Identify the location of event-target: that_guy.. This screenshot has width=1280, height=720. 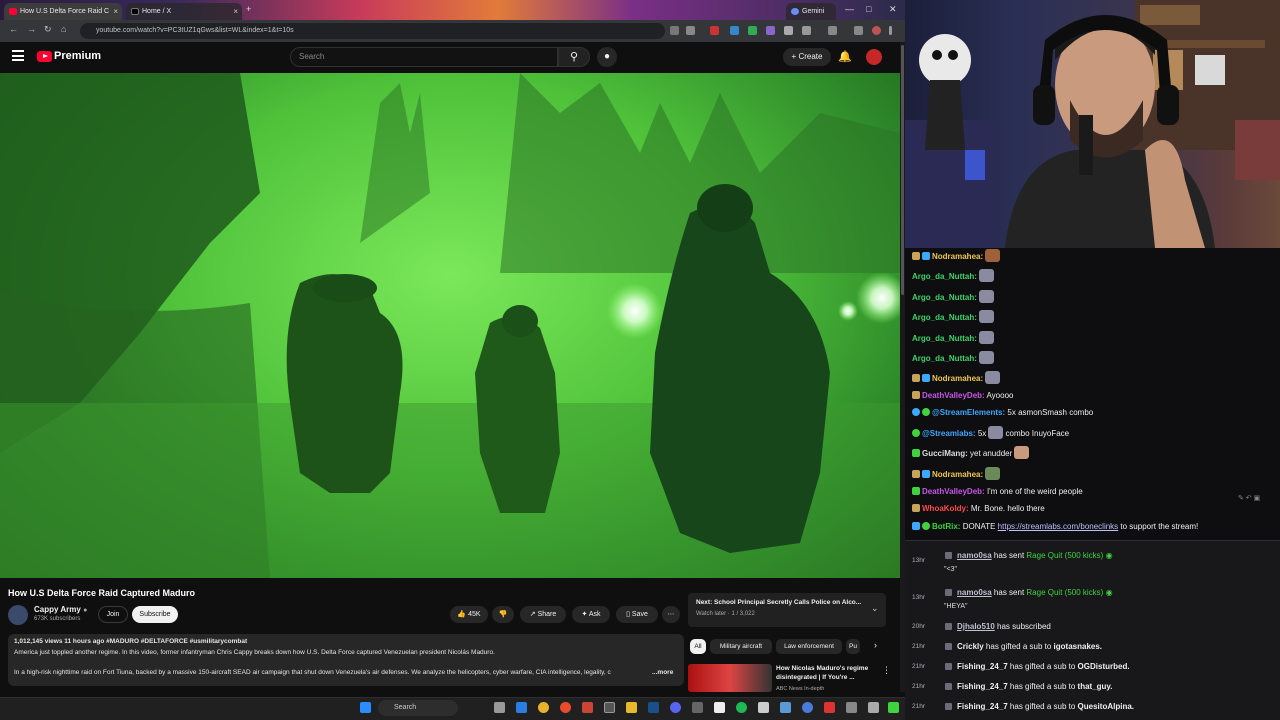
(1095, 686).